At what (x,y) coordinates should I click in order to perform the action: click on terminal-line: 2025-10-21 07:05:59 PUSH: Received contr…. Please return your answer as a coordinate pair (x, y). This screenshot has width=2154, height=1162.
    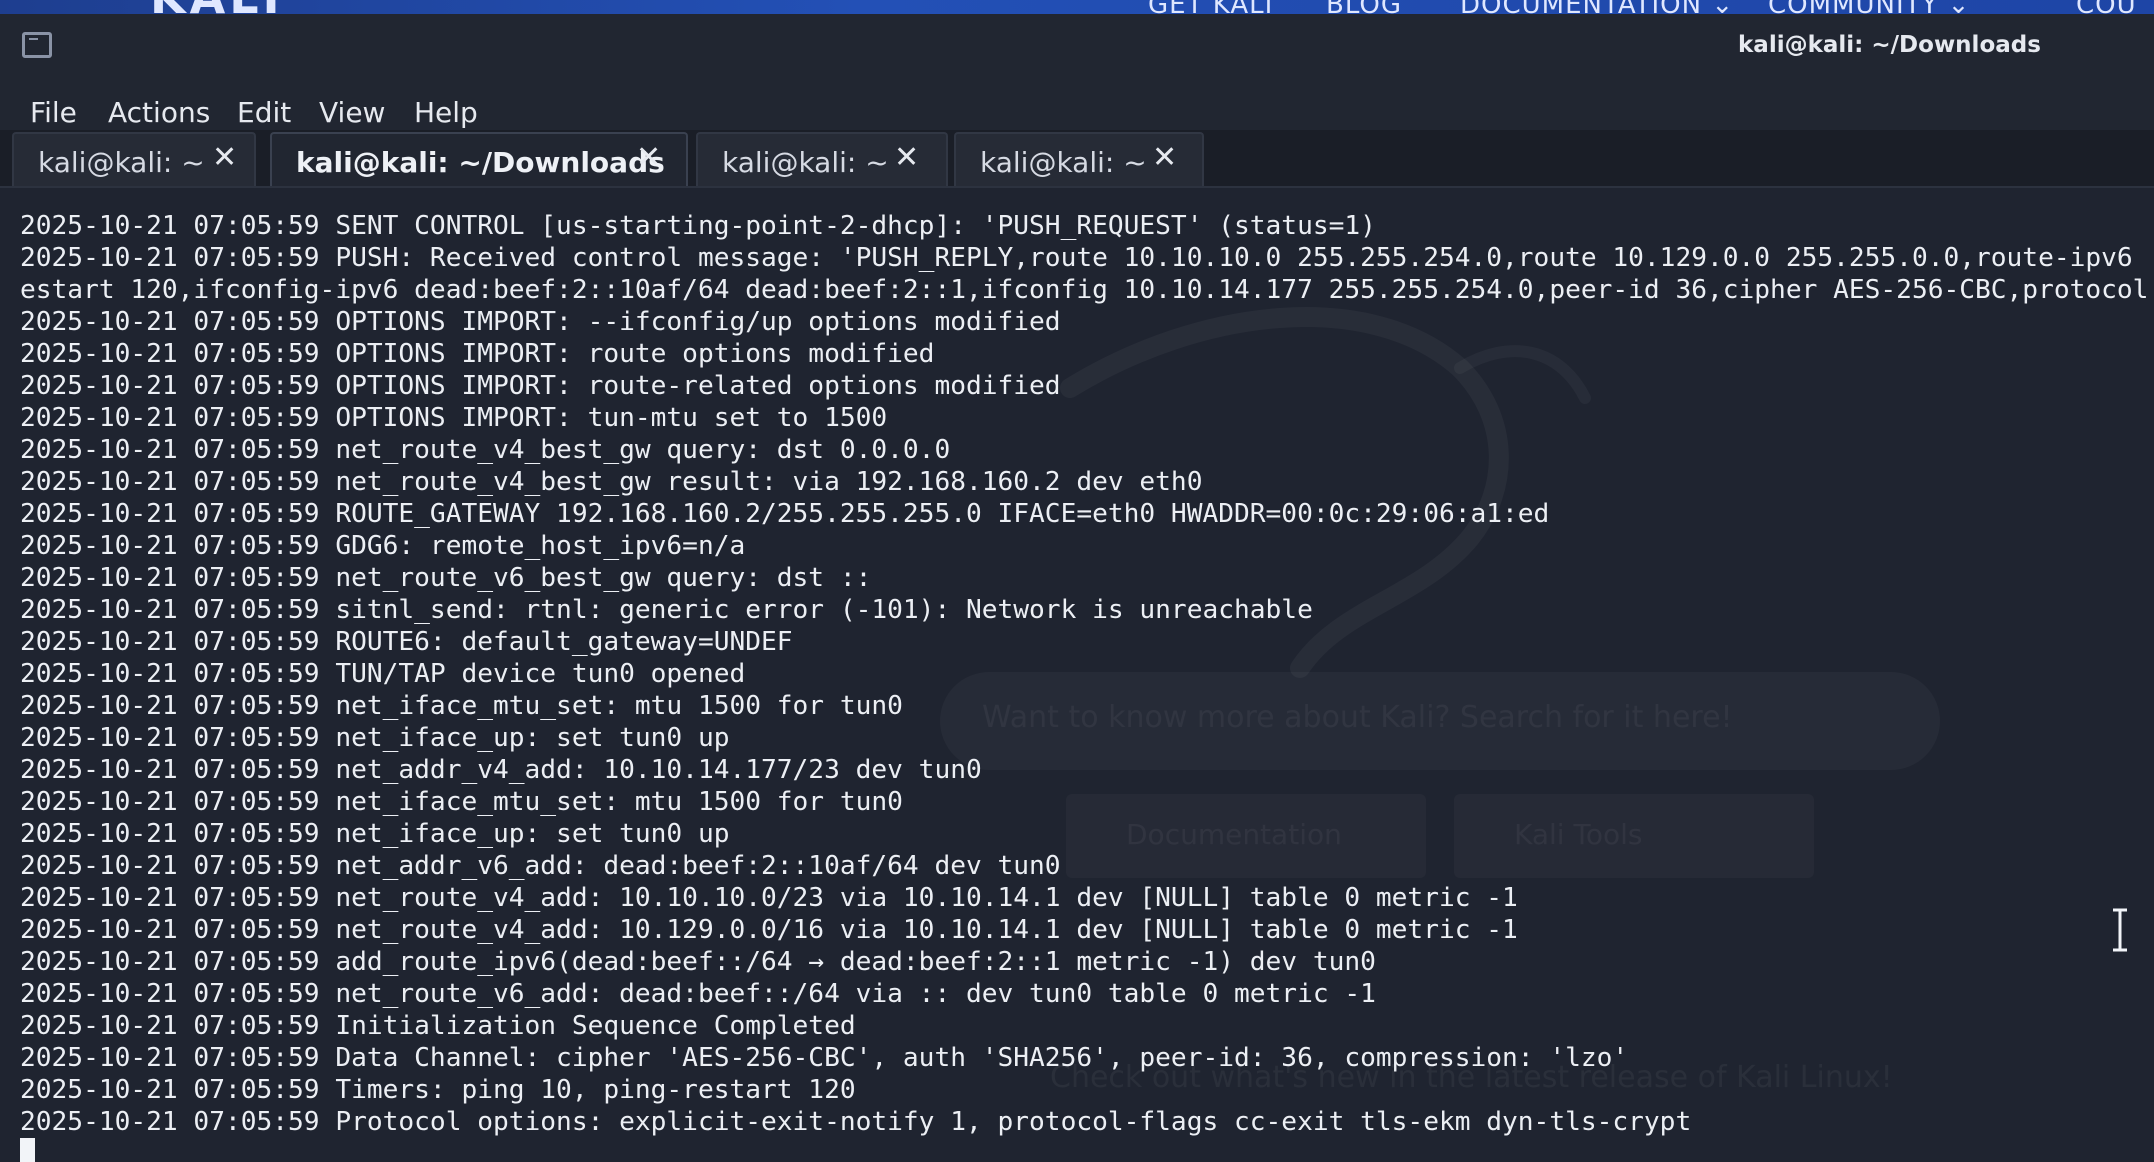
    Looking at the image, I should click on (1076, 258).